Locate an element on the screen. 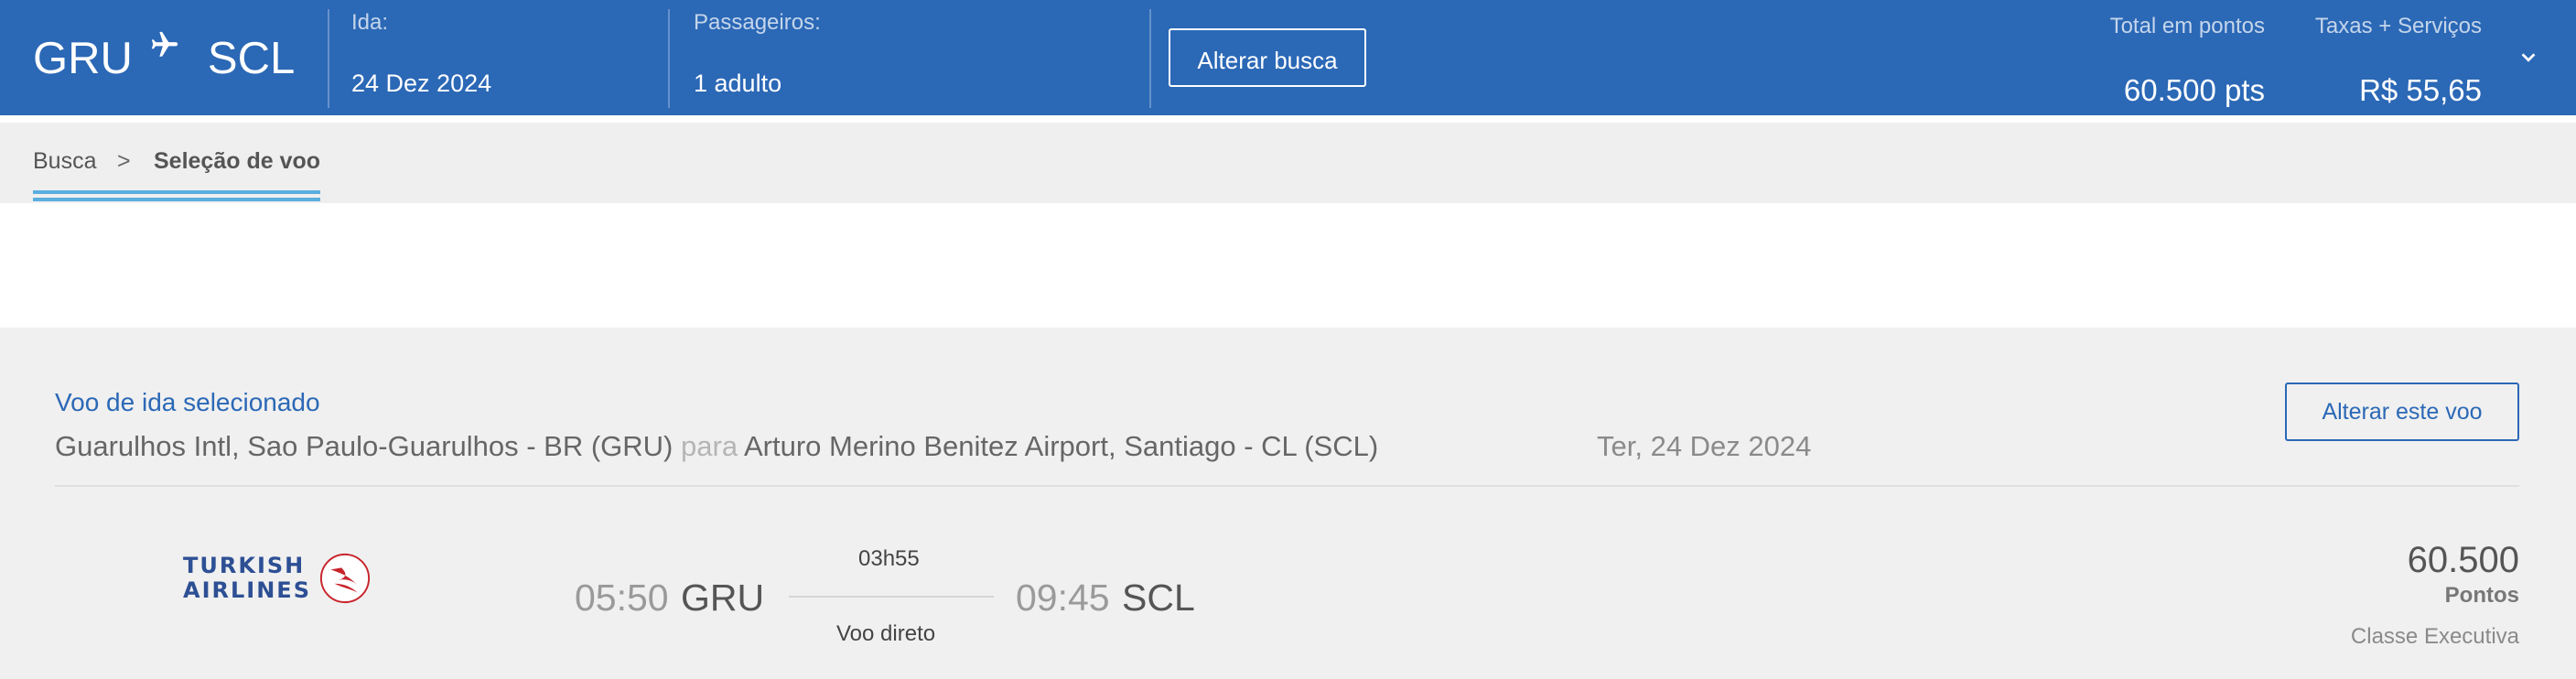 Image resolution: width=2576 pixels, height=679 pixels. route-connector: para is located at coordinates (709, 446).